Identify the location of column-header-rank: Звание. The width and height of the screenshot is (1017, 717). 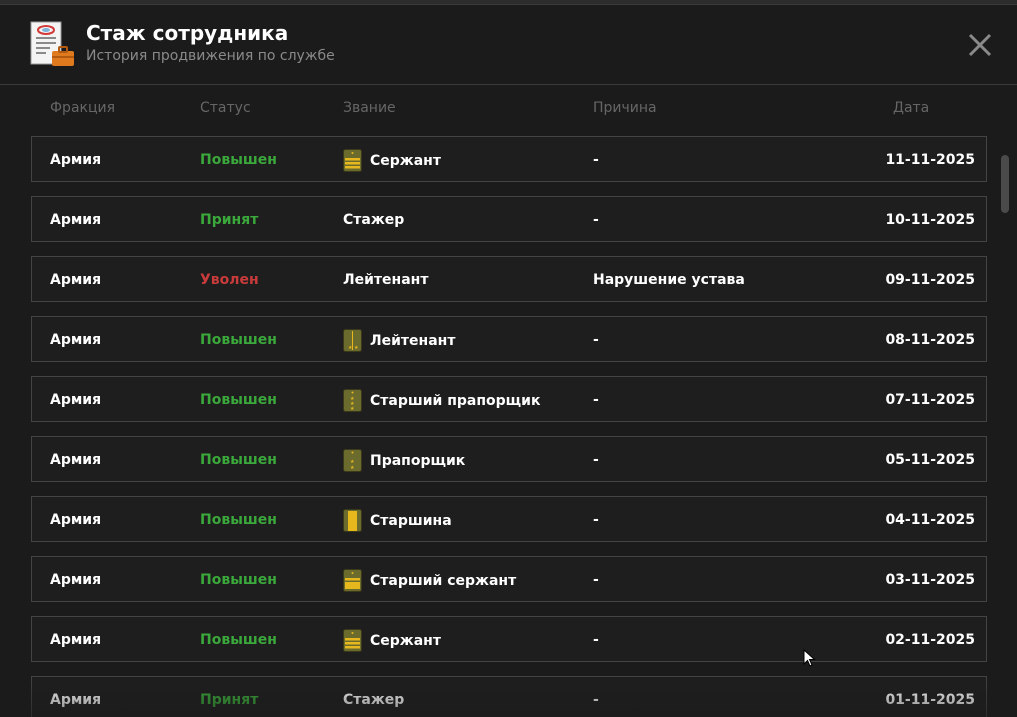
(369, 108).